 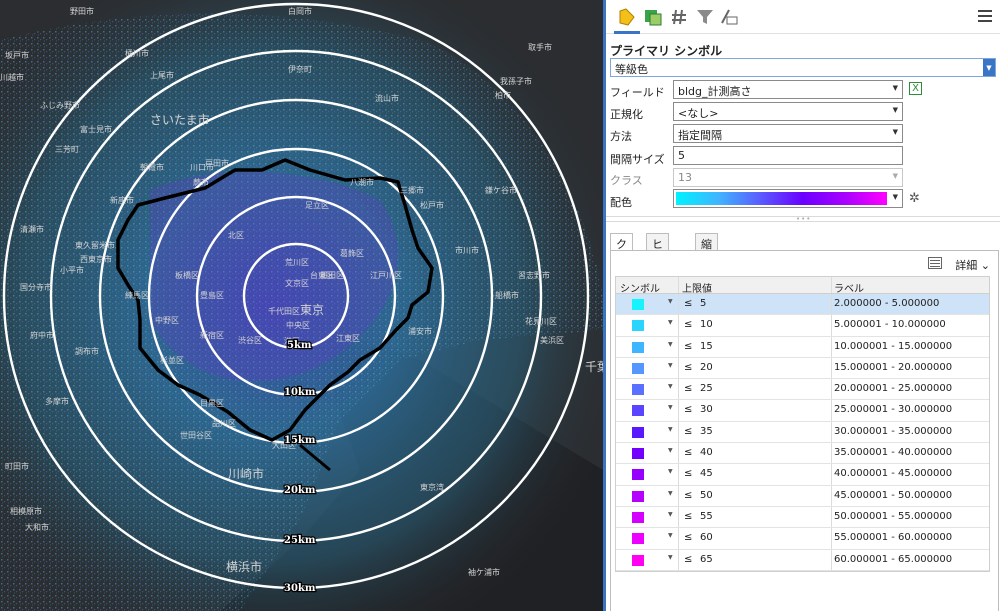 What do you see at coordinates (657, 282) in the screenshot?
I see `tab-histogram: ヒストグラム` at bounding box center [657, 282].